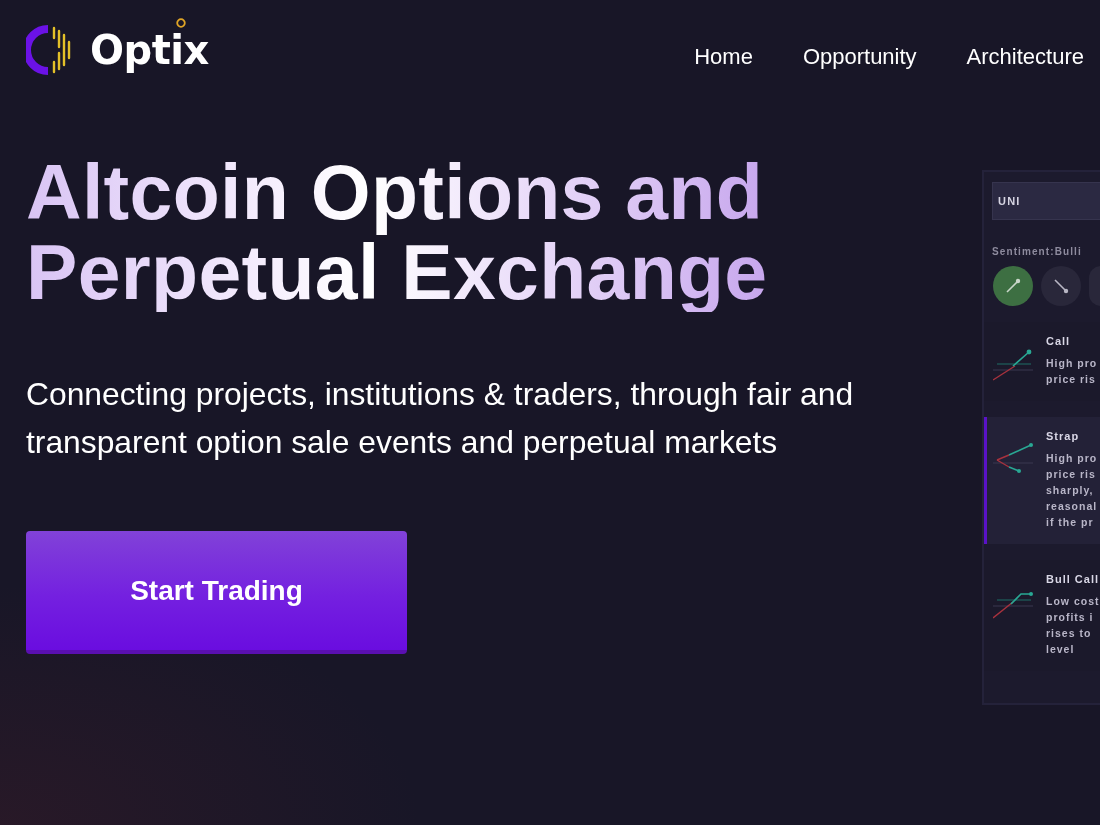 The height and width of the screenshot is (825, 1100). I want to click on hero-subtitle: Connecting projects, institutions & traders, through fair and transparent option sale events and perpetual markets, so click(440, 418).